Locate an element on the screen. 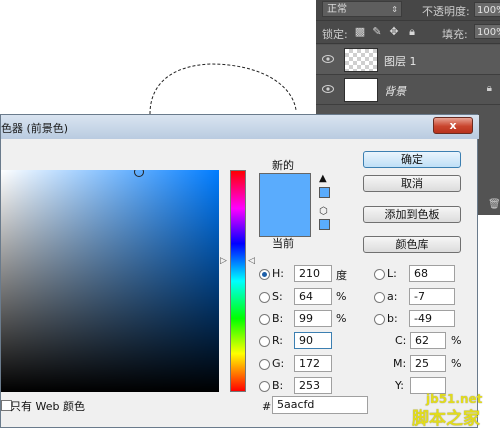 The image size is (500, 429). cyan-input: 62 is located at coordinates (428, 340).